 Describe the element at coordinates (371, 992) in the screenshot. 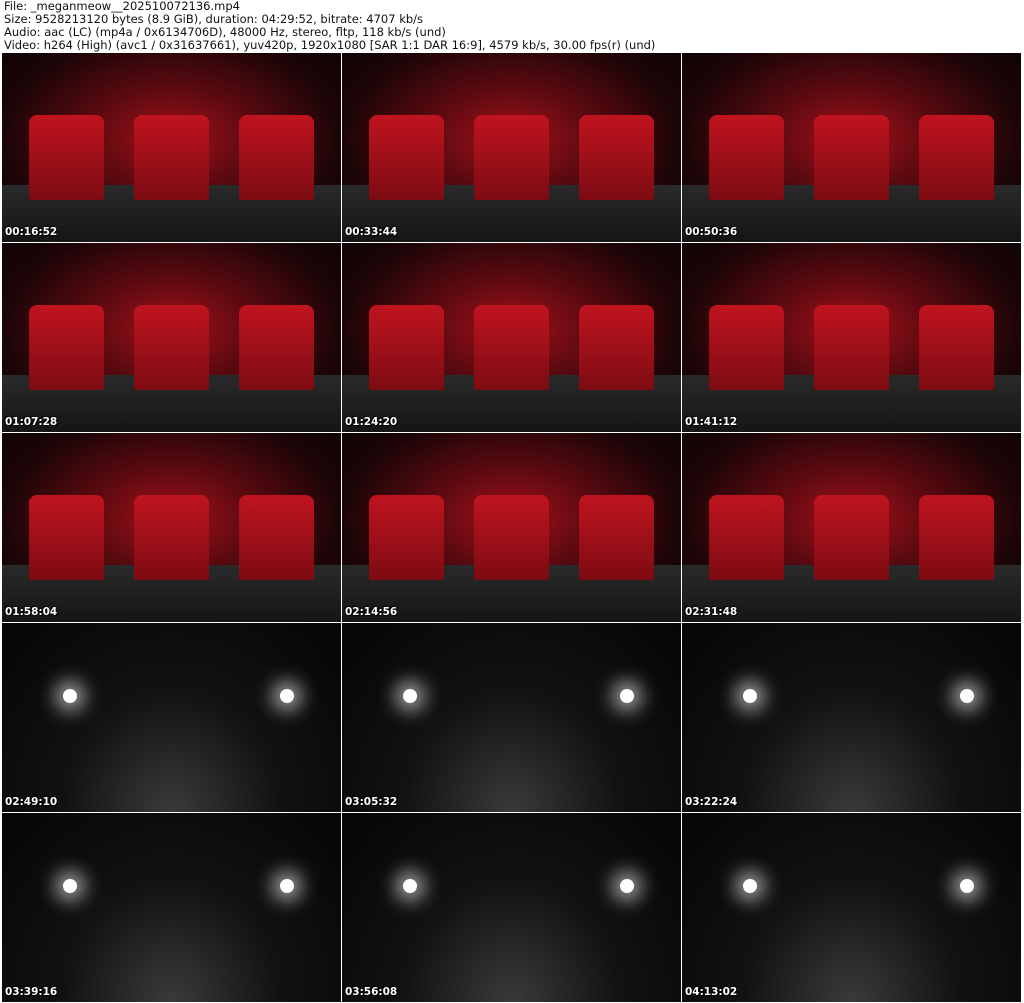

I see `thumbnail-timestamp: 03:56:08` at that location.